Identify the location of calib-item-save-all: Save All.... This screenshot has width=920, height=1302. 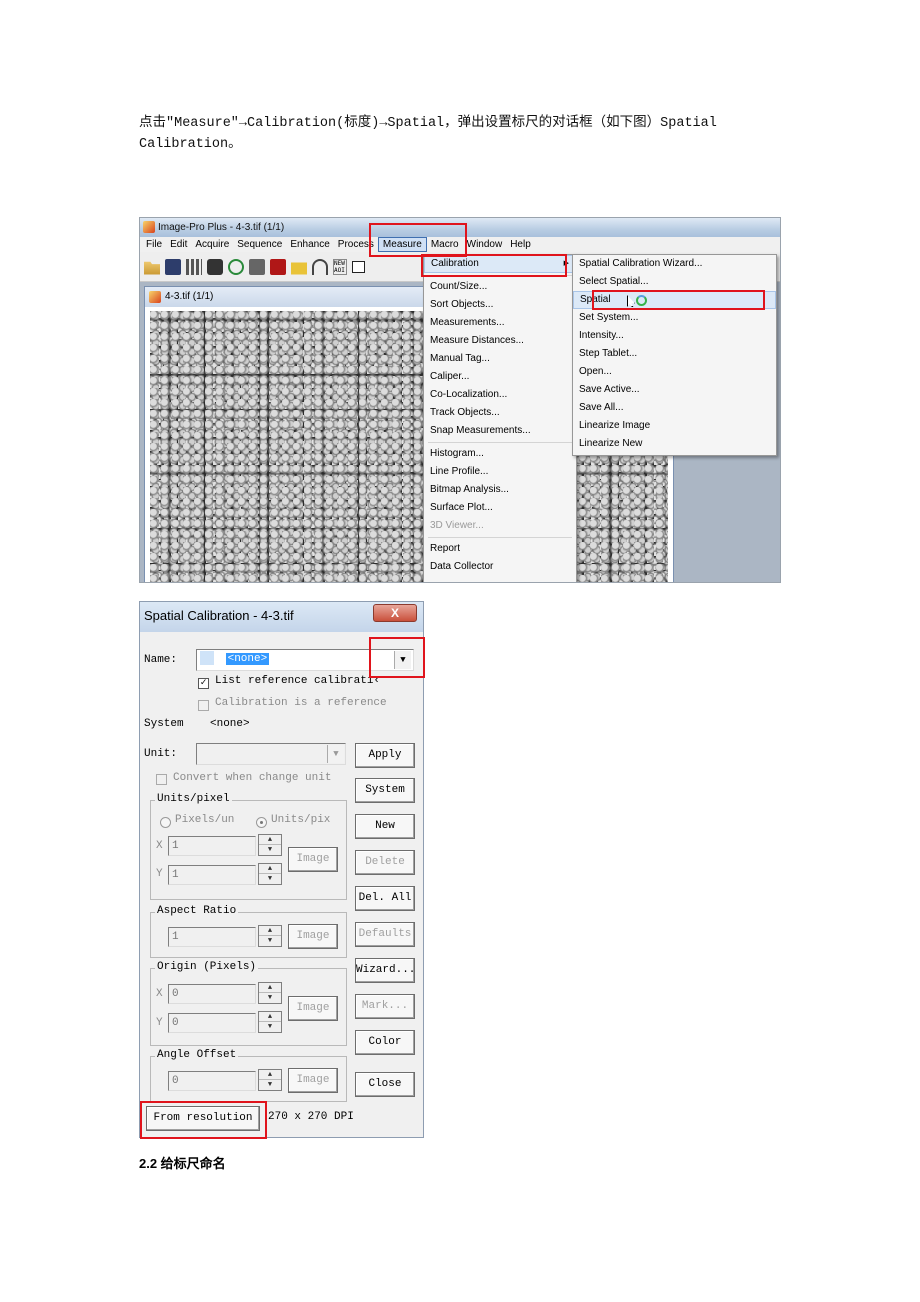
(674, 408).